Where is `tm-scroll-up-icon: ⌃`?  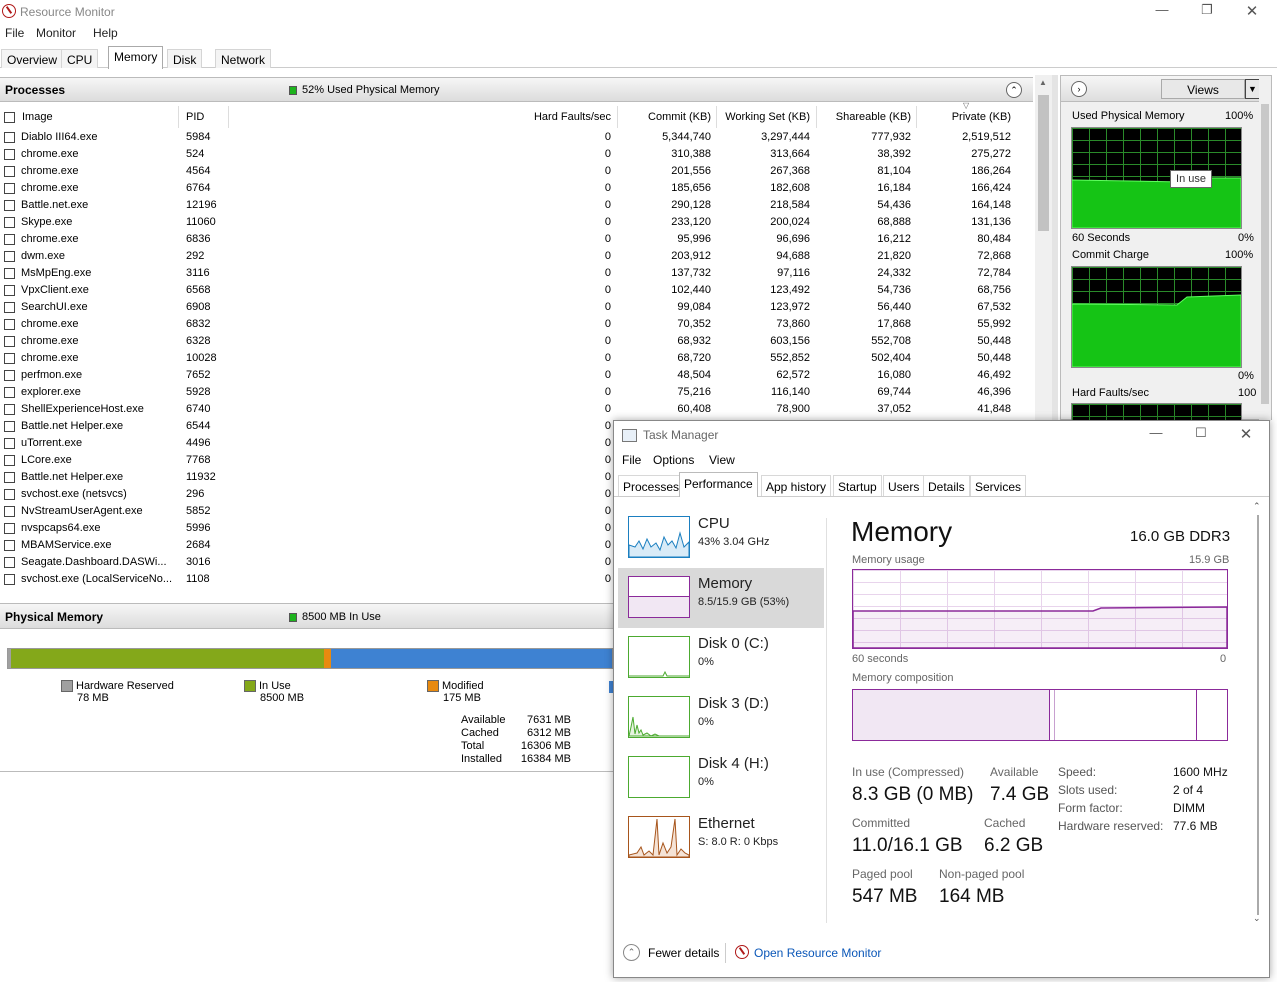 tm-scroll-up-icon: ⌃ is located at coordinates (1257, 506).